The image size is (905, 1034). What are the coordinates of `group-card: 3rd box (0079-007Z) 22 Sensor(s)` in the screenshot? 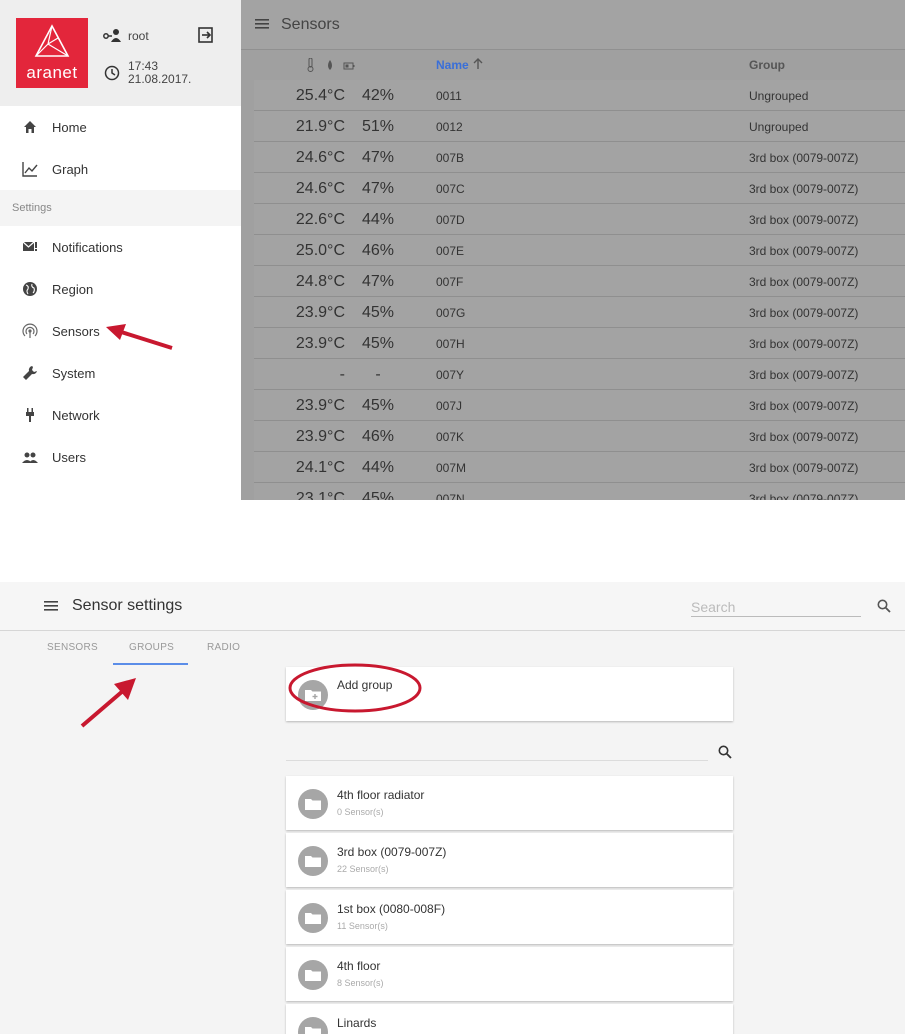 It's located at (509, 860).